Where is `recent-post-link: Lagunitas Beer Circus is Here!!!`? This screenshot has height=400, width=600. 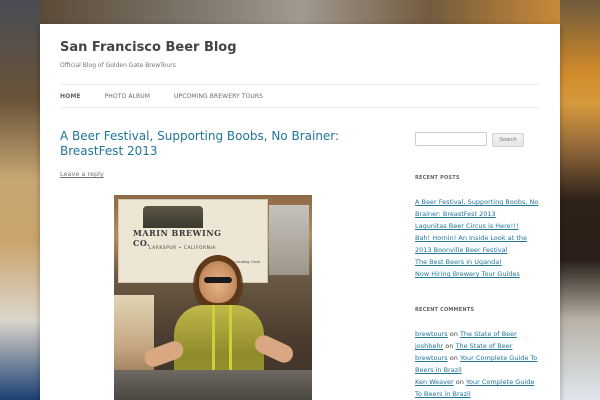
recent-post-link: Lagunitas Beer Circus is Here!!! is located at coordinates (466, 226).